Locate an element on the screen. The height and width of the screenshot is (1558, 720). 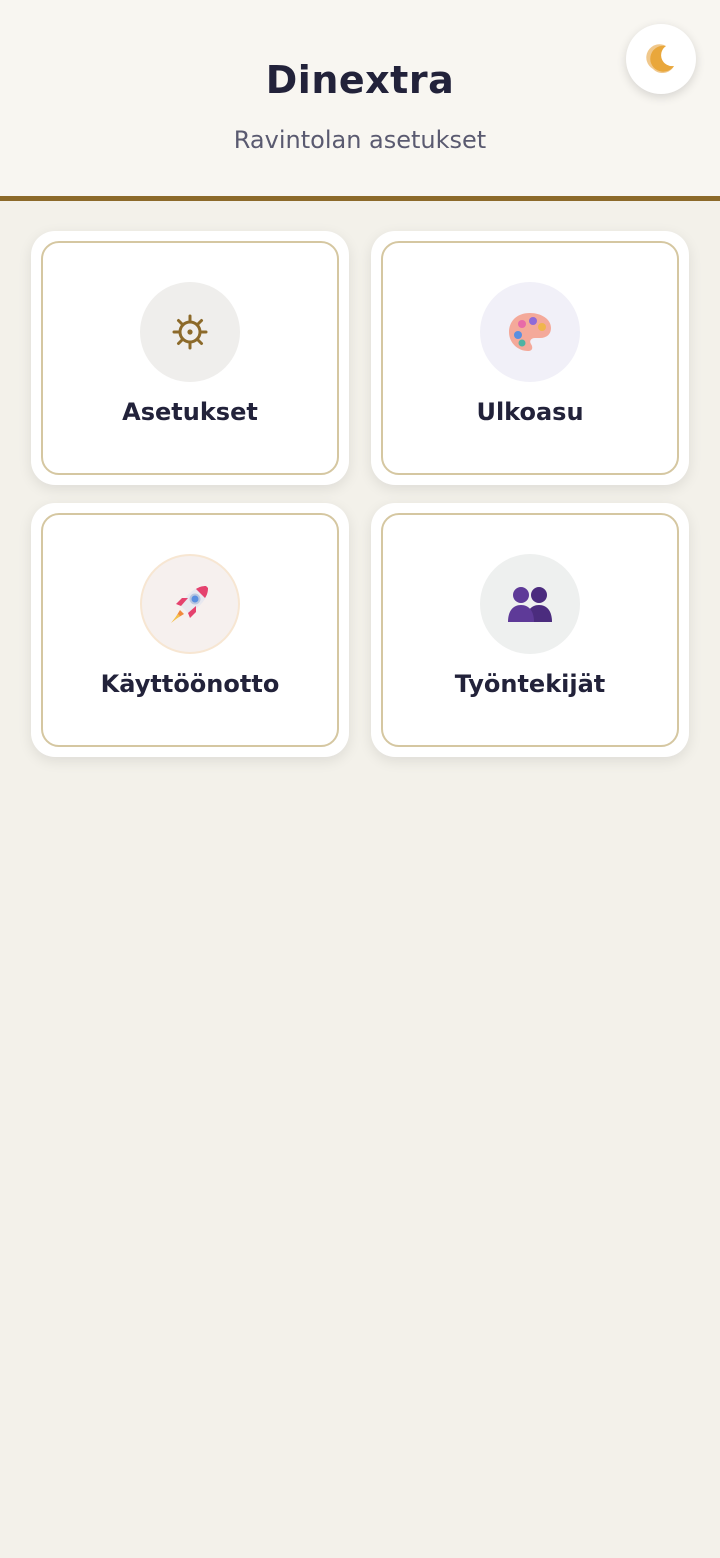
header-divider is located at coordinates (360, 198).